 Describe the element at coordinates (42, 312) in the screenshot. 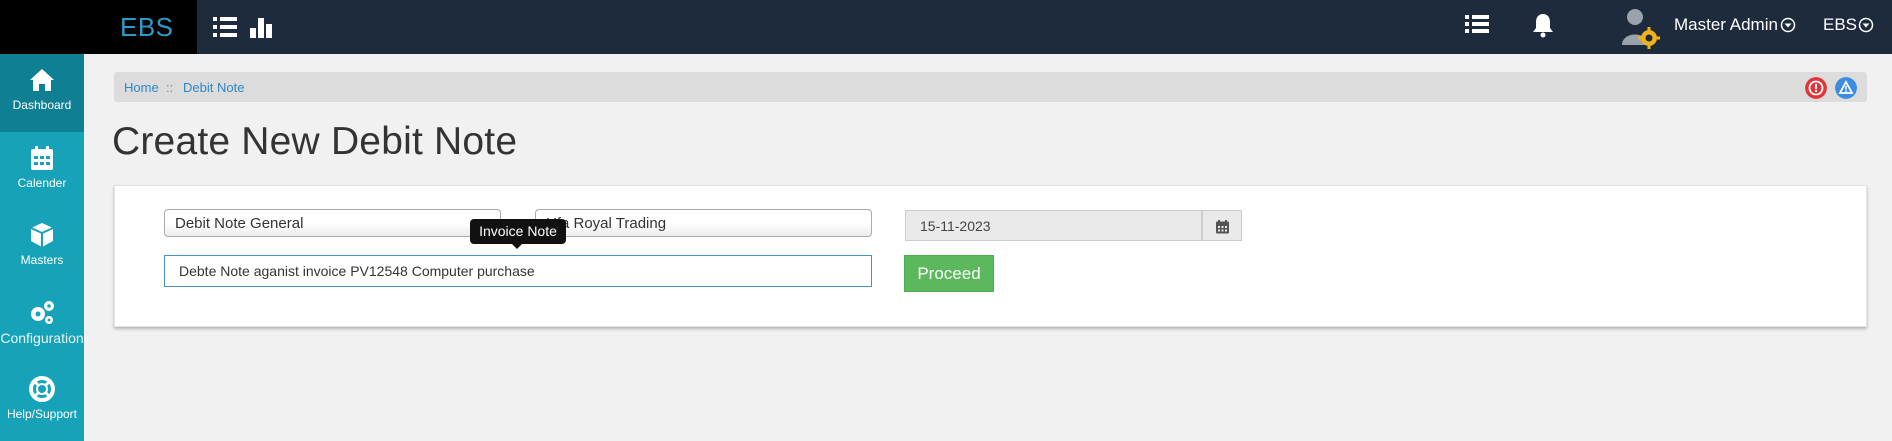

I see `gears-icon` at that location.